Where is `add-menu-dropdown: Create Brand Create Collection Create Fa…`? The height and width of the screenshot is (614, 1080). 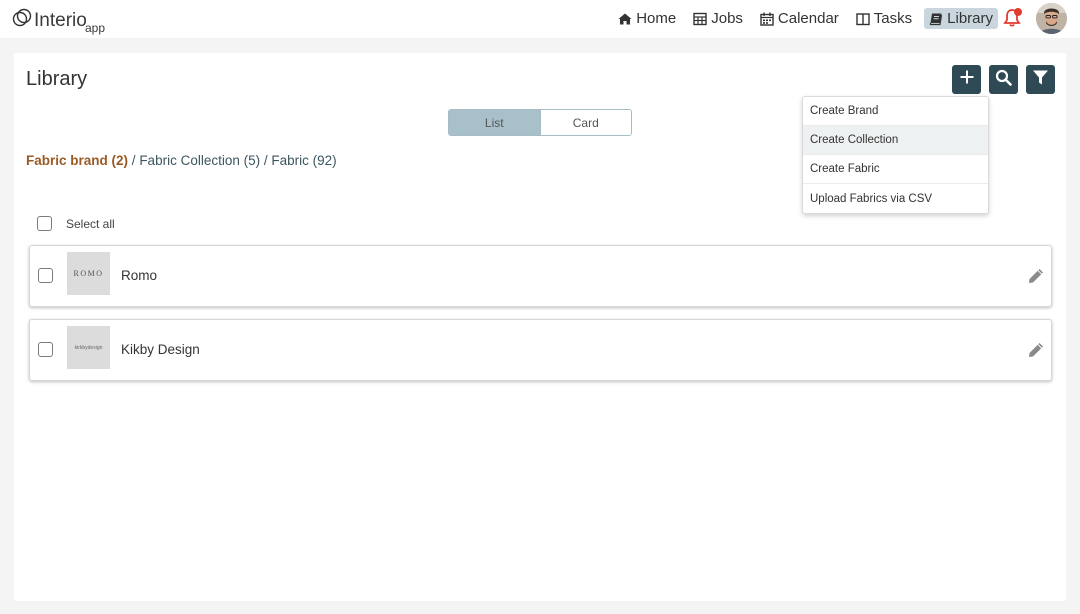 add-menu-dropdown: Create Brand Create Collection Create Fa… is located at coordinates (895, 155).